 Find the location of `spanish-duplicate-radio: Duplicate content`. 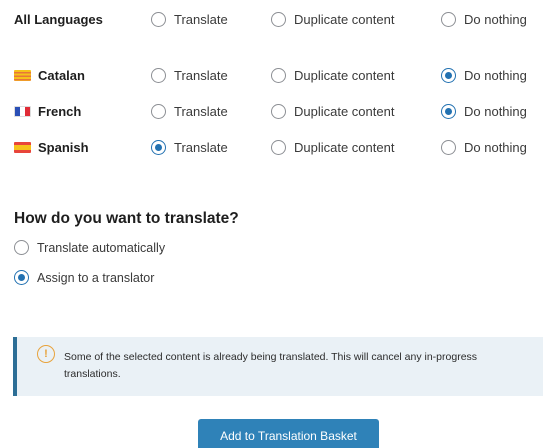

spanish-duplicate-radio: Duplicate content is located at coordinates (332, 147).